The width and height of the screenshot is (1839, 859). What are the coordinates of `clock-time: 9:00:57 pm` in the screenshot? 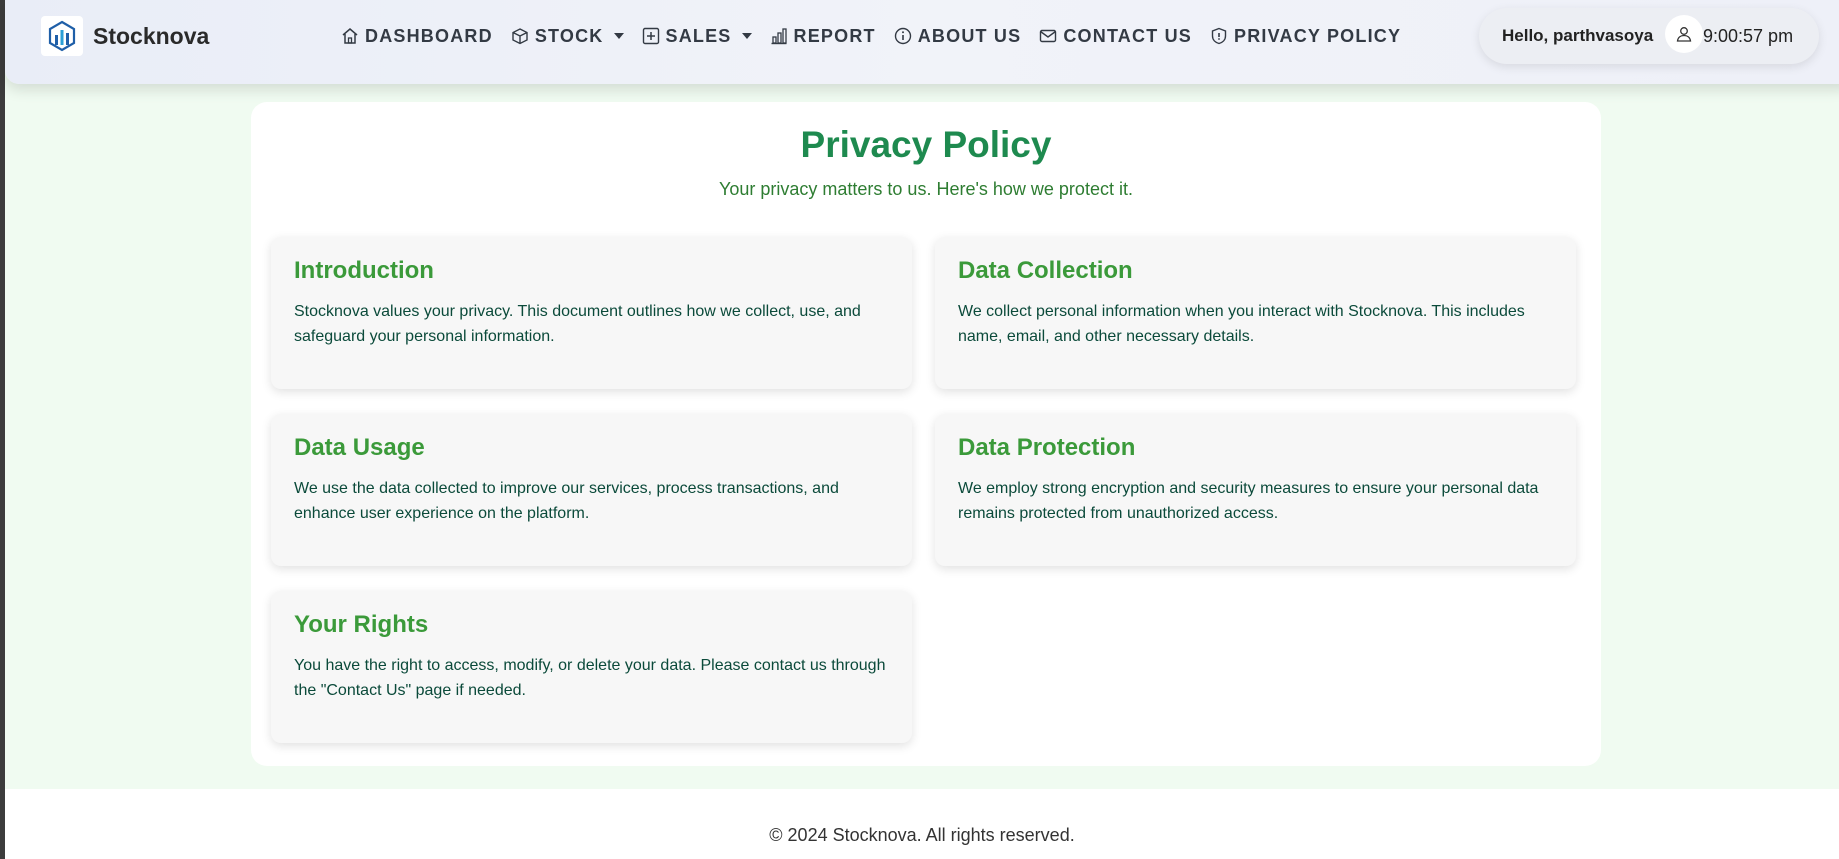 It's located at (1748, 36).